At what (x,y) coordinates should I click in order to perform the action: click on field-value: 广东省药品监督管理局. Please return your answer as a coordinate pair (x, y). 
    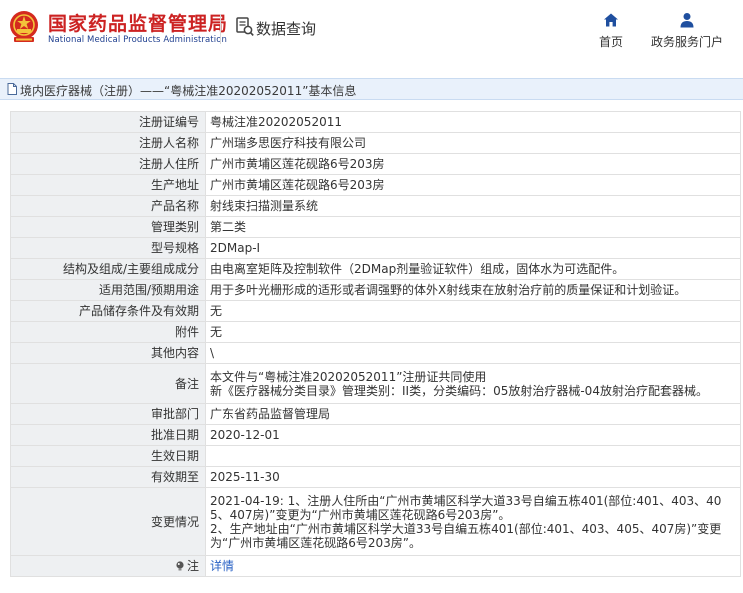
    Looking at the image, I should click on (473, 414).